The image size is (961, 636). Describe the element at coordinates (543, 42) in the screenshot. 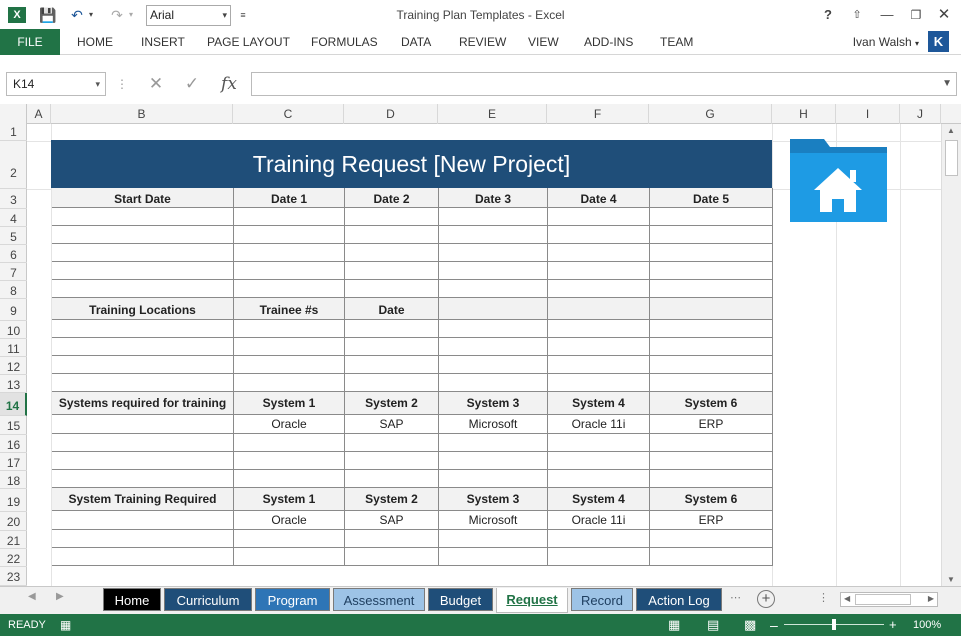

I see `tab-view: VIEW` at that location.